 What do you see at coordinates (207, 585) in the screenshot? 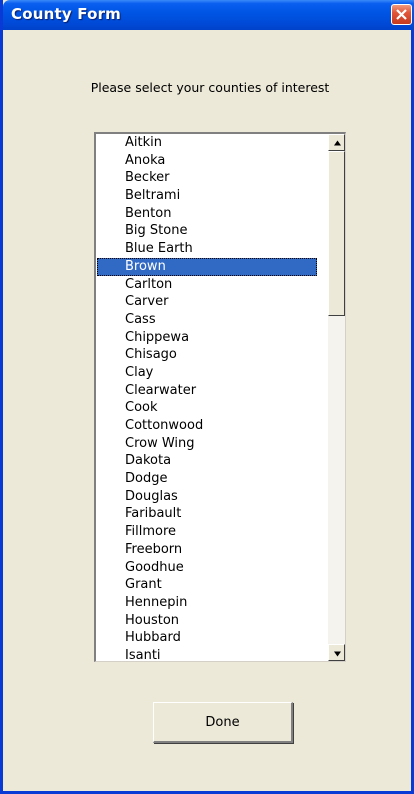
I see `county-list-item: Grant` at bounding box center [207, 585].